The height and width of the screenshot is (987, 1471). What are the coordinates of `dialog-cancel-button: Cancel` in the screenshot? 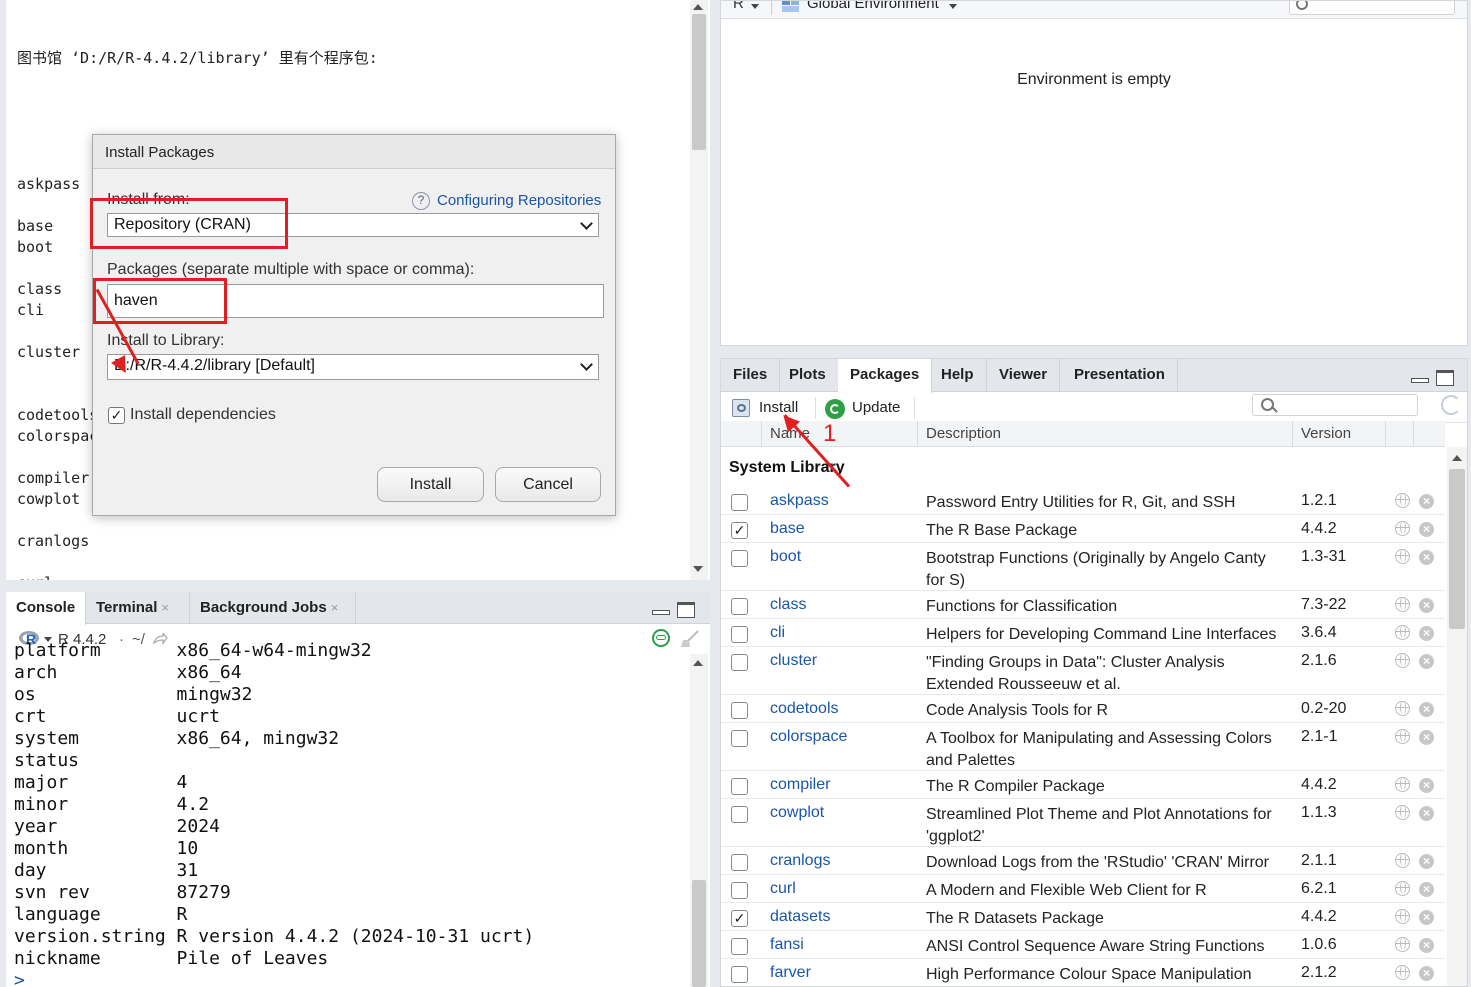 It's located at (548, 484).